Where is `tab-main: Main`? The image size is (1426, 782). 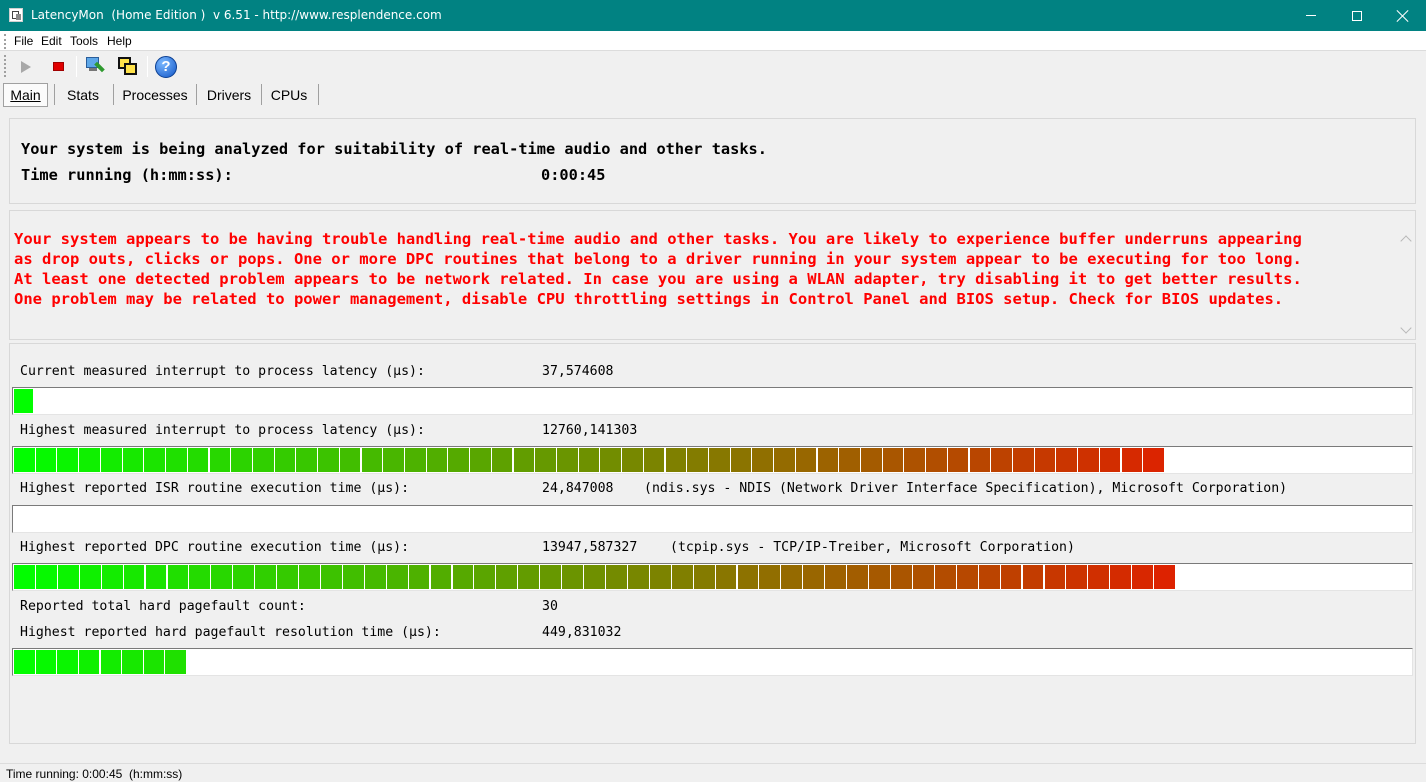
tab-main: Main is located at coordinates (25, 95).